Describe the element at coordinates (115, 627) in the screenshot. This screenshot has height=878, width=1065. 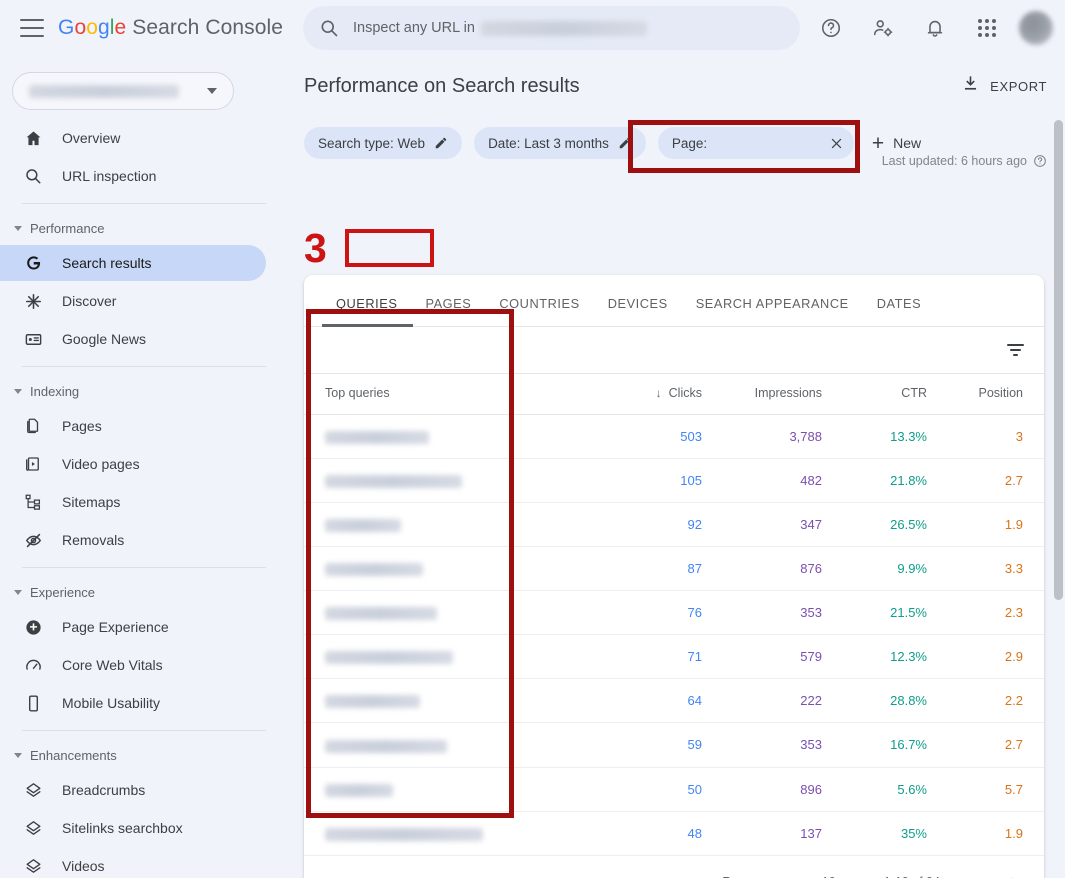
I see `sidebar-item-label: Page Experience` at that location.